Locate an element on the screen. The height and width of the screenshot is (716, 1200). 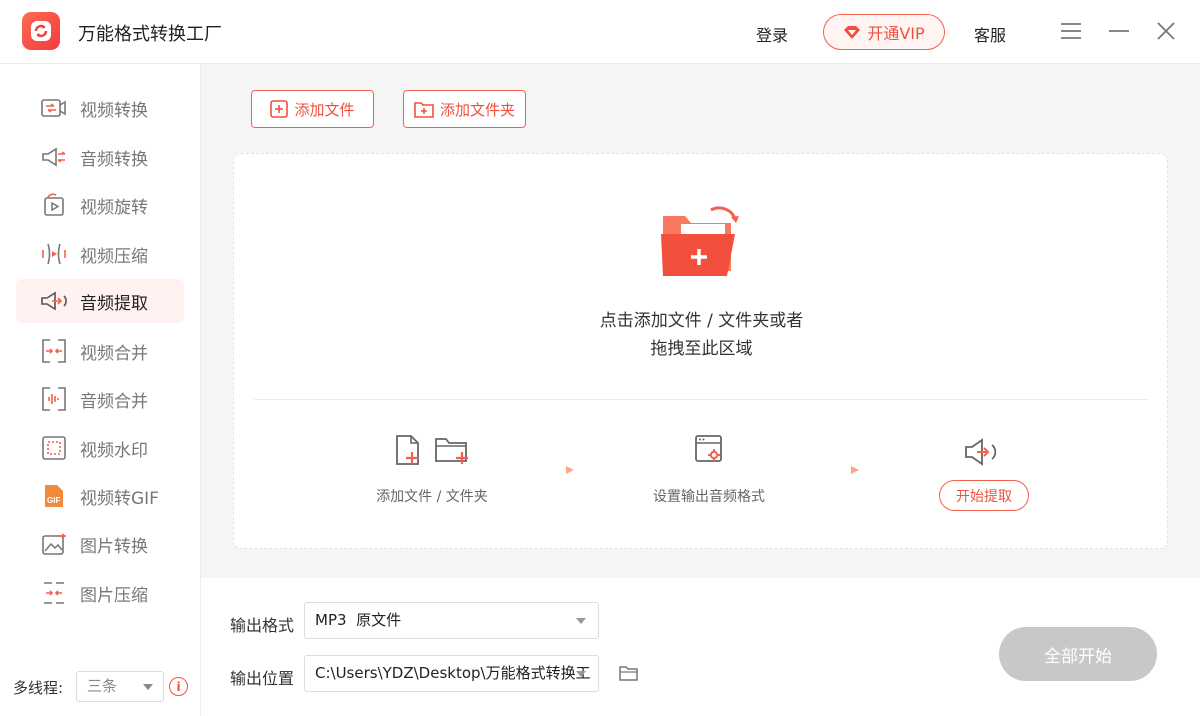
video-merge-icon is located at coordinates (54, 351).